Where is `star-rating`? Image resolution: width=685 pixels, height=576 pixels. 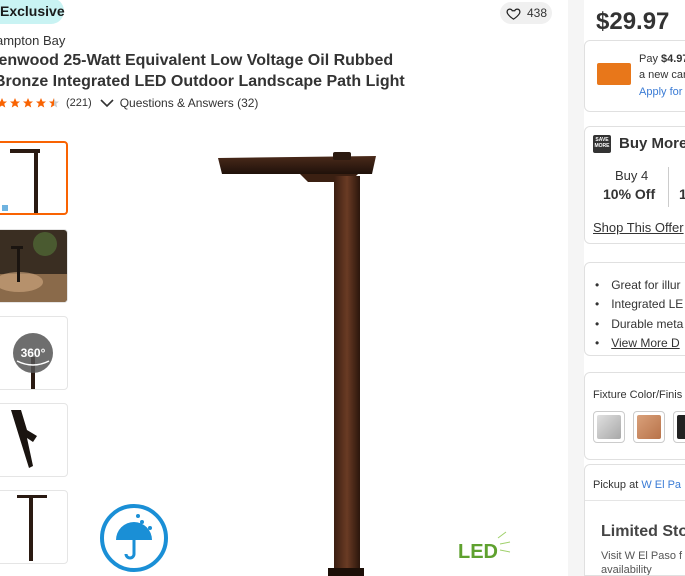
star-rating is located at coordinates (30, 103).